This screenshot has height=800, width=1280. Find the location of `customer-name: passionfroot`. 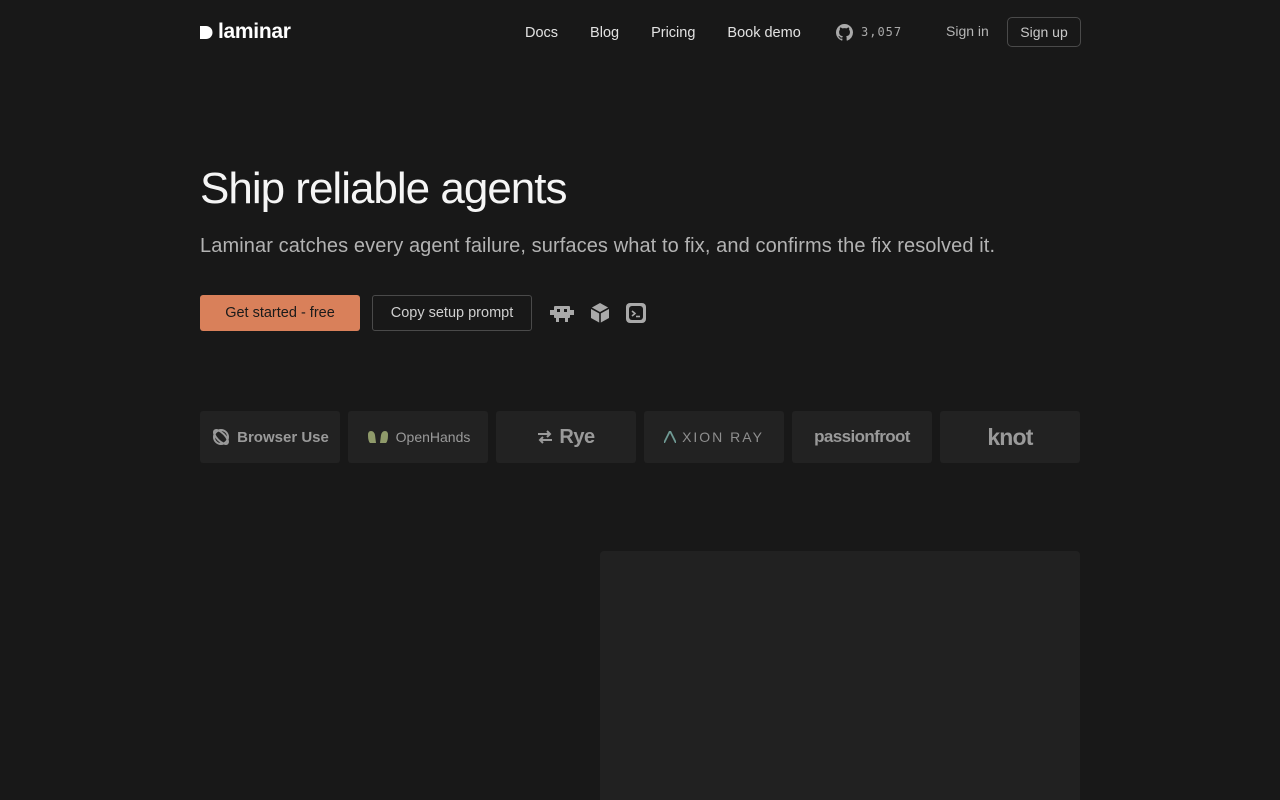

customer-name: passionfroot is located at coordinates (862, 436).